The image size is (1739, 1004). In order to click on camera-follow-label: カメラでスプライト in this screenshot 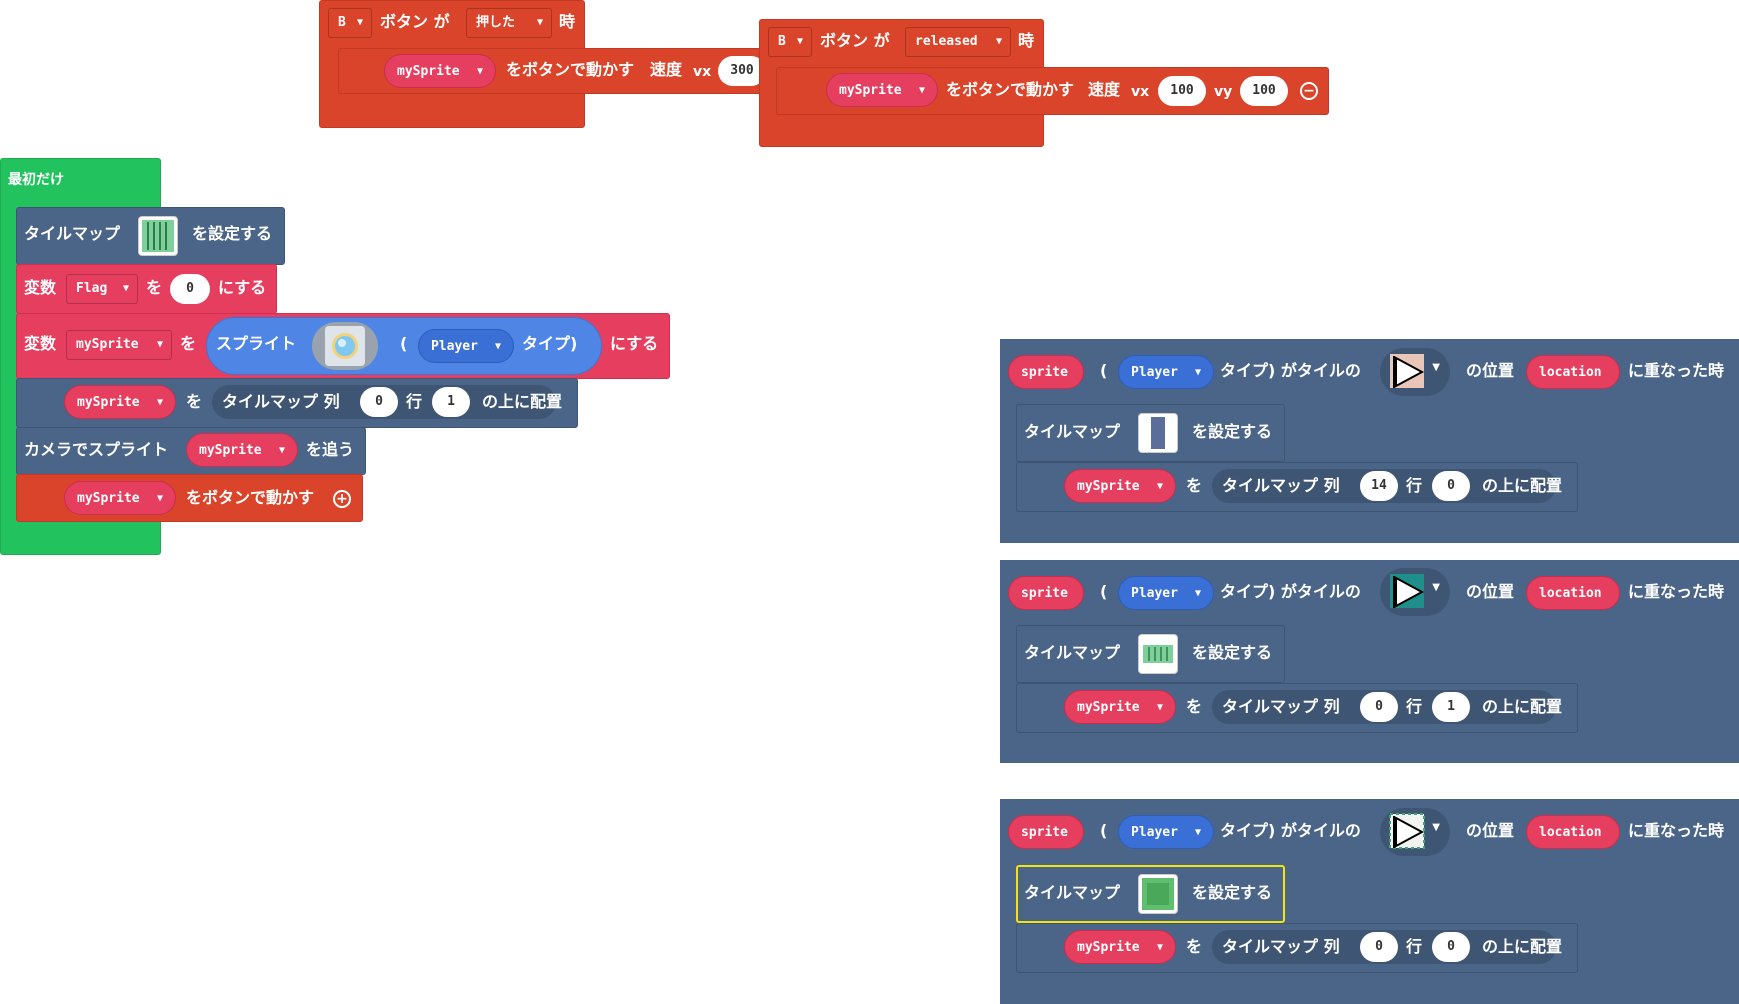, I will do `click(96, 449)`.